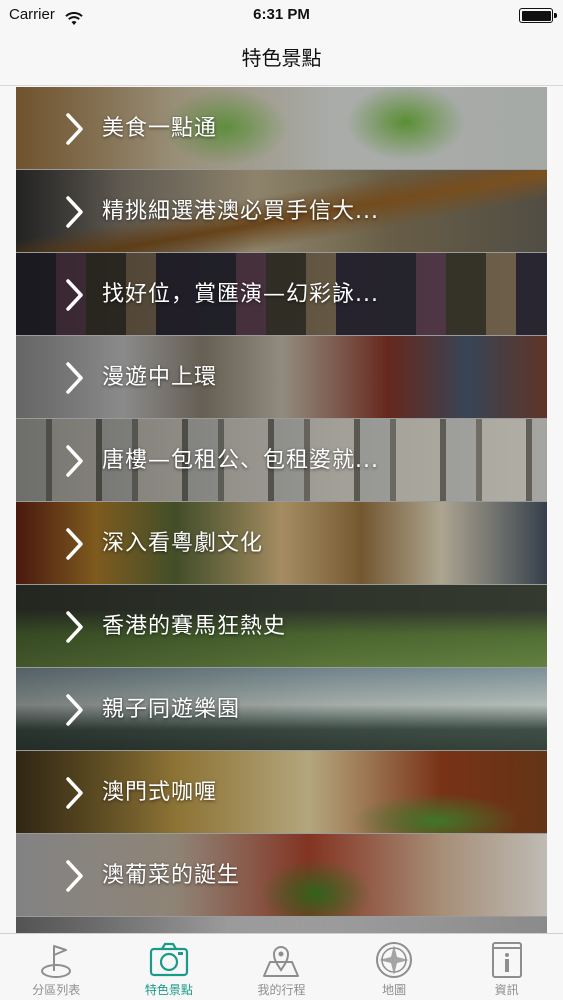 The height and width of the screenshot is (1000, 563). I want to click on tab-label: 特色景點, so click(168, 990).